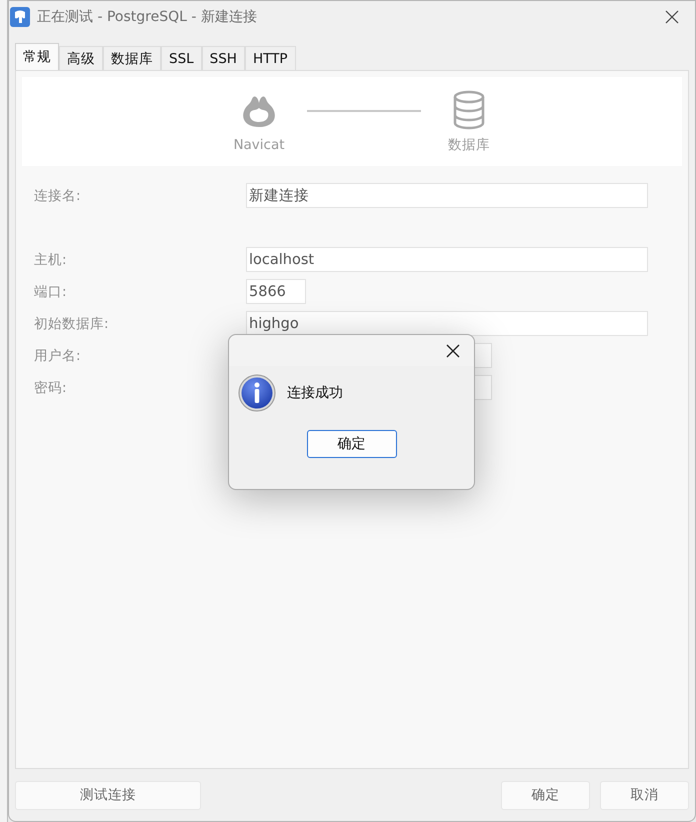 This screenshot has height=822, width=696. I want to click on field-label: 连接名:, so click(58, 195).